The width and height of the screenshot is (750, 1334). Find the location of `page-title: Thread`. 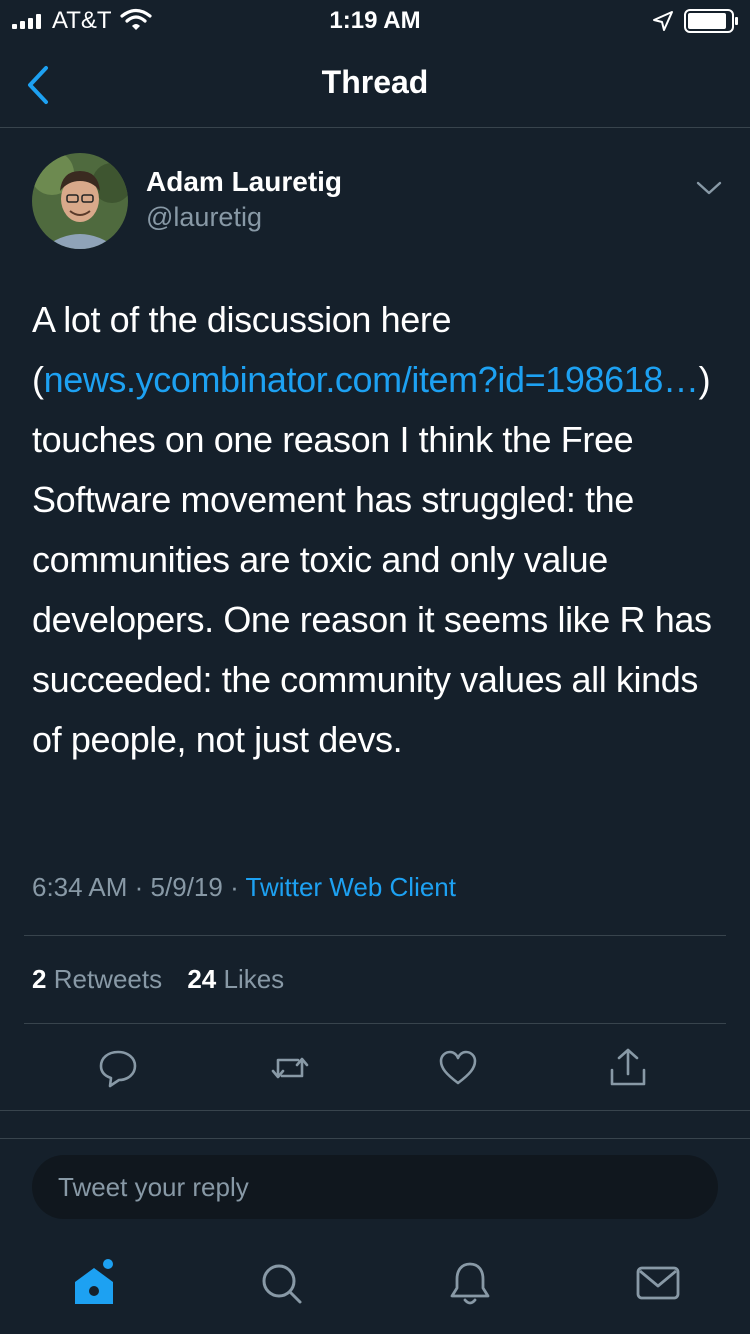

page-title: Thread is located at coordinates (375, 82).